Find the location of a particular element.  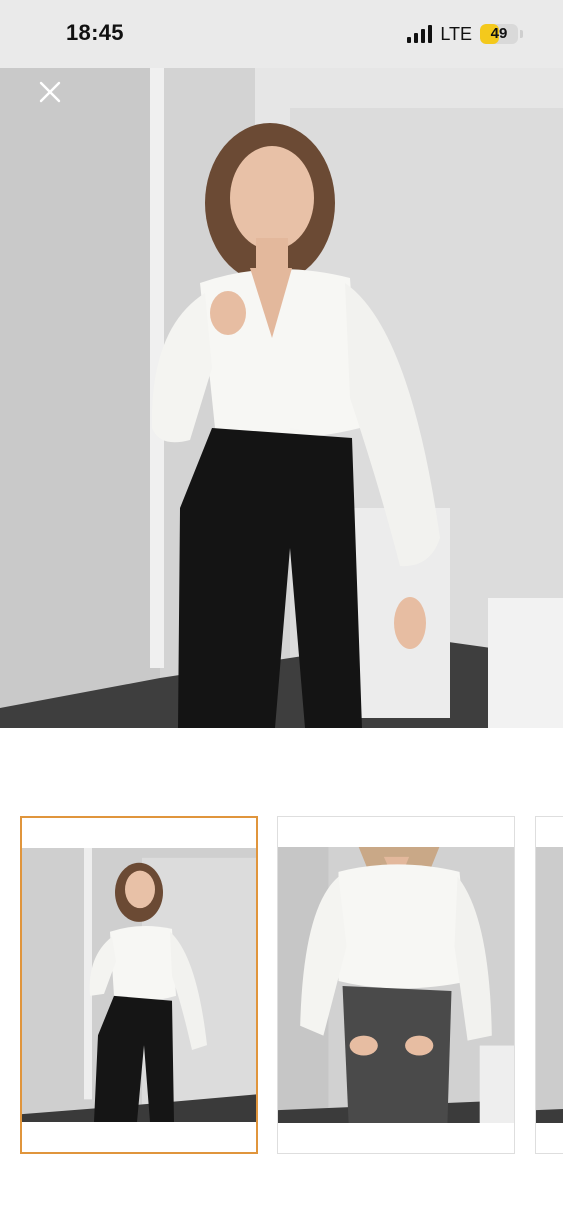

close-button is located at coordinates (50, 92).